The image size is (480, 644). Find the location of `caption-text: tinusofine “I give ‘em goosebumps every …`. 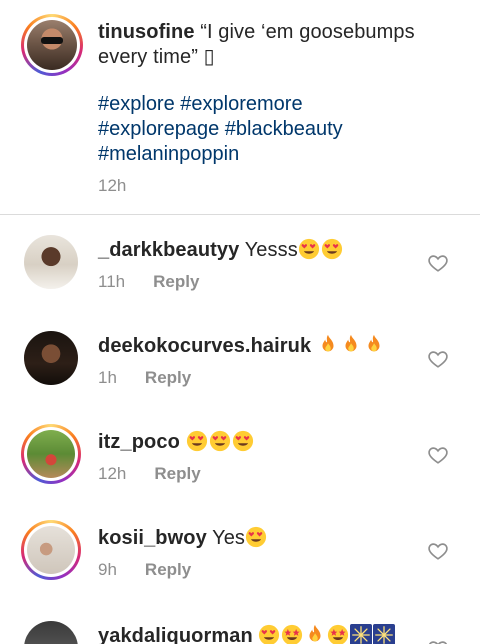

caption-text: tinusofine “I give ‘em goosebumps every … is located at coordinates (283, 45).